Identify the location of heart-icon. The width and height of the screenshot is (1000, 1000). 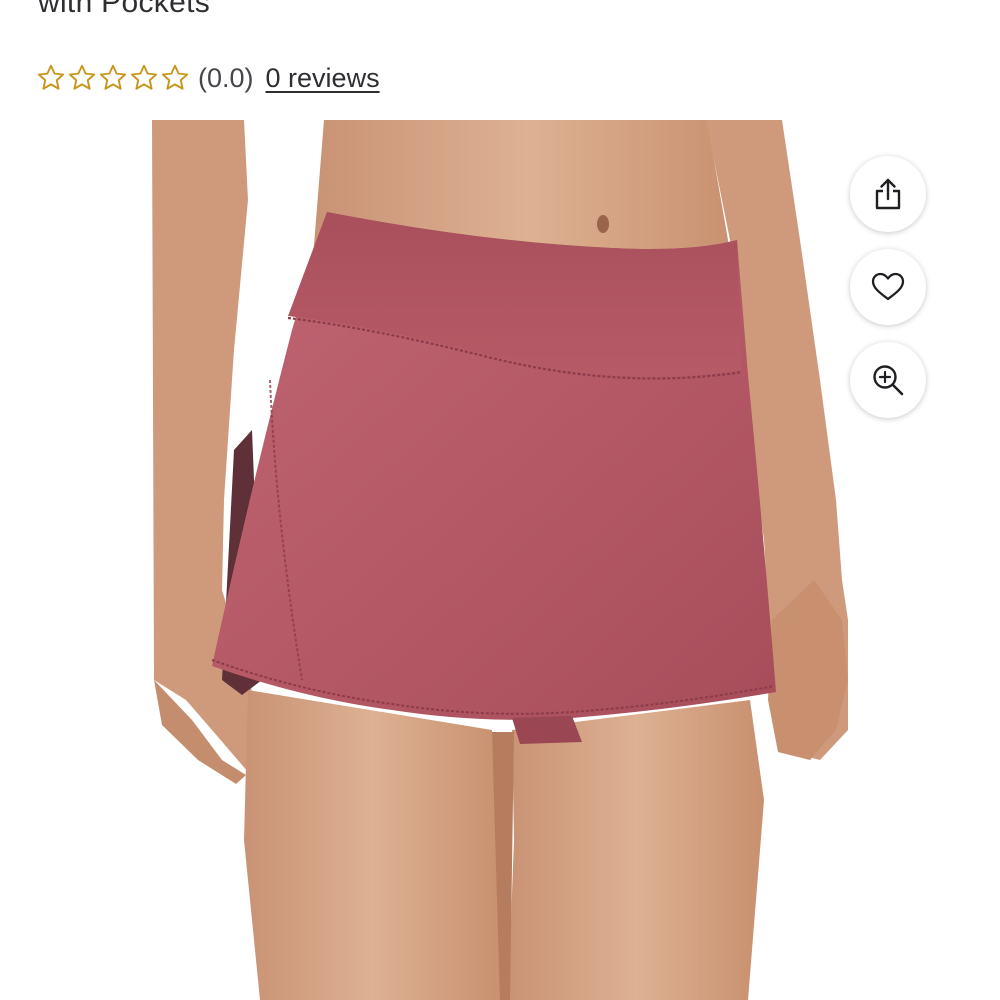
(888, 286).